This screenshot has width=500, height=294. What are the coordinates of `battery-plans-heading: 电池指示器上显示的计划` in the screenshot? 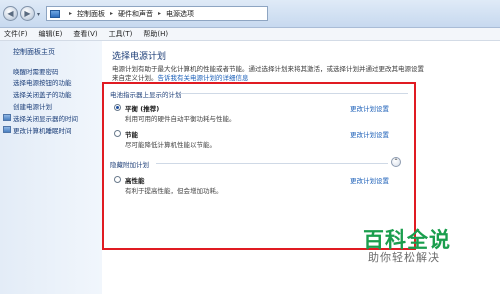 It's located at (146, 95).